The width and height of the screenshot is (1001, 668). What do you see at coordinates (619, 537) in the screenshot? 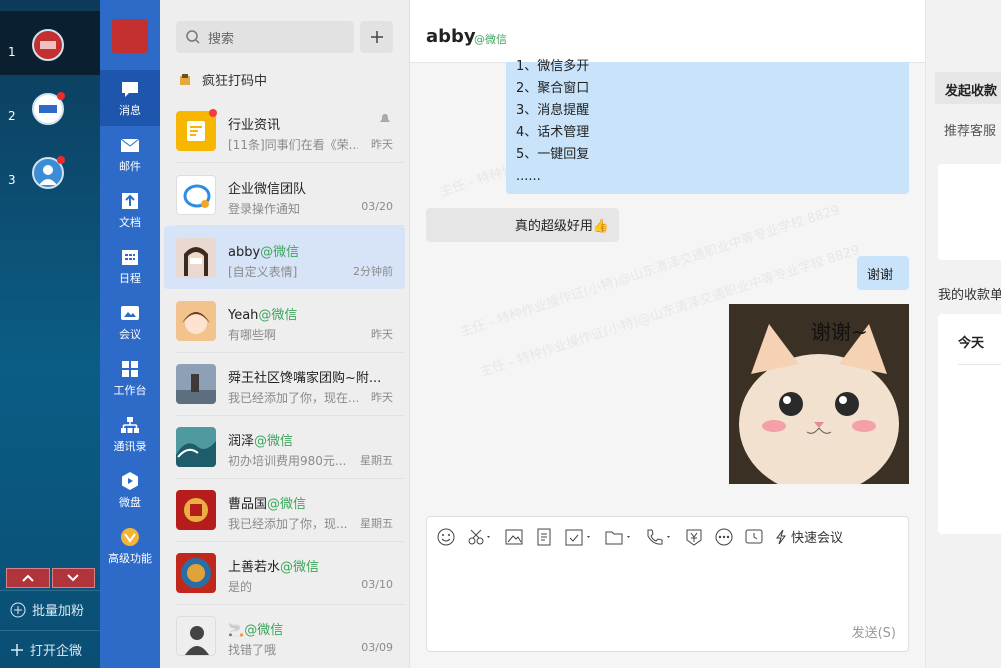
I see `folder-icon` at bounding box center [619, 537].